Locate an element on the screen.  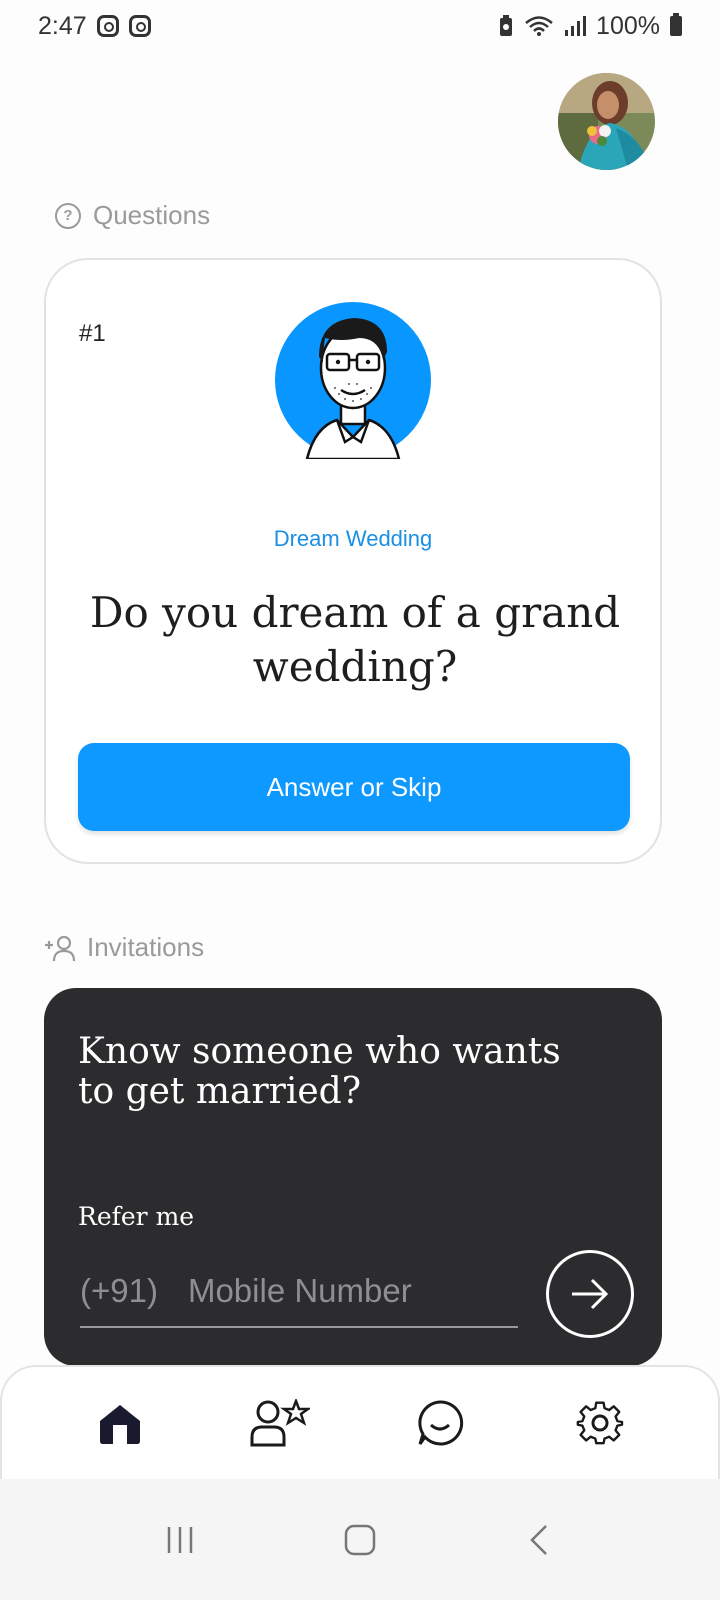
nav-matches is located at coordinates (280, 1423).